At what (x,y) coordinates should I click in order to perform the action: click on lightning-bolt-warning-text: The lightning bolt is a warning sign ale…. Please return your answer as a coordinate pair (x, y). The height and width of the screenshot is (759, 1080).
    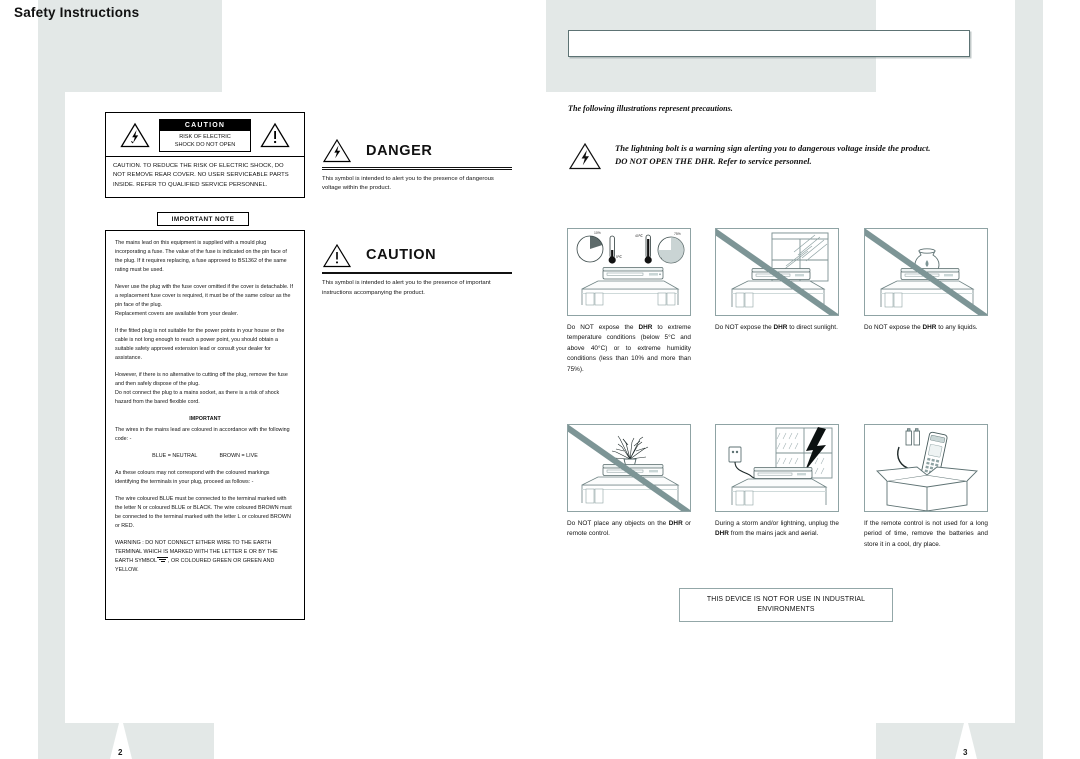
    Looking at the image, I should click on (772, 155).